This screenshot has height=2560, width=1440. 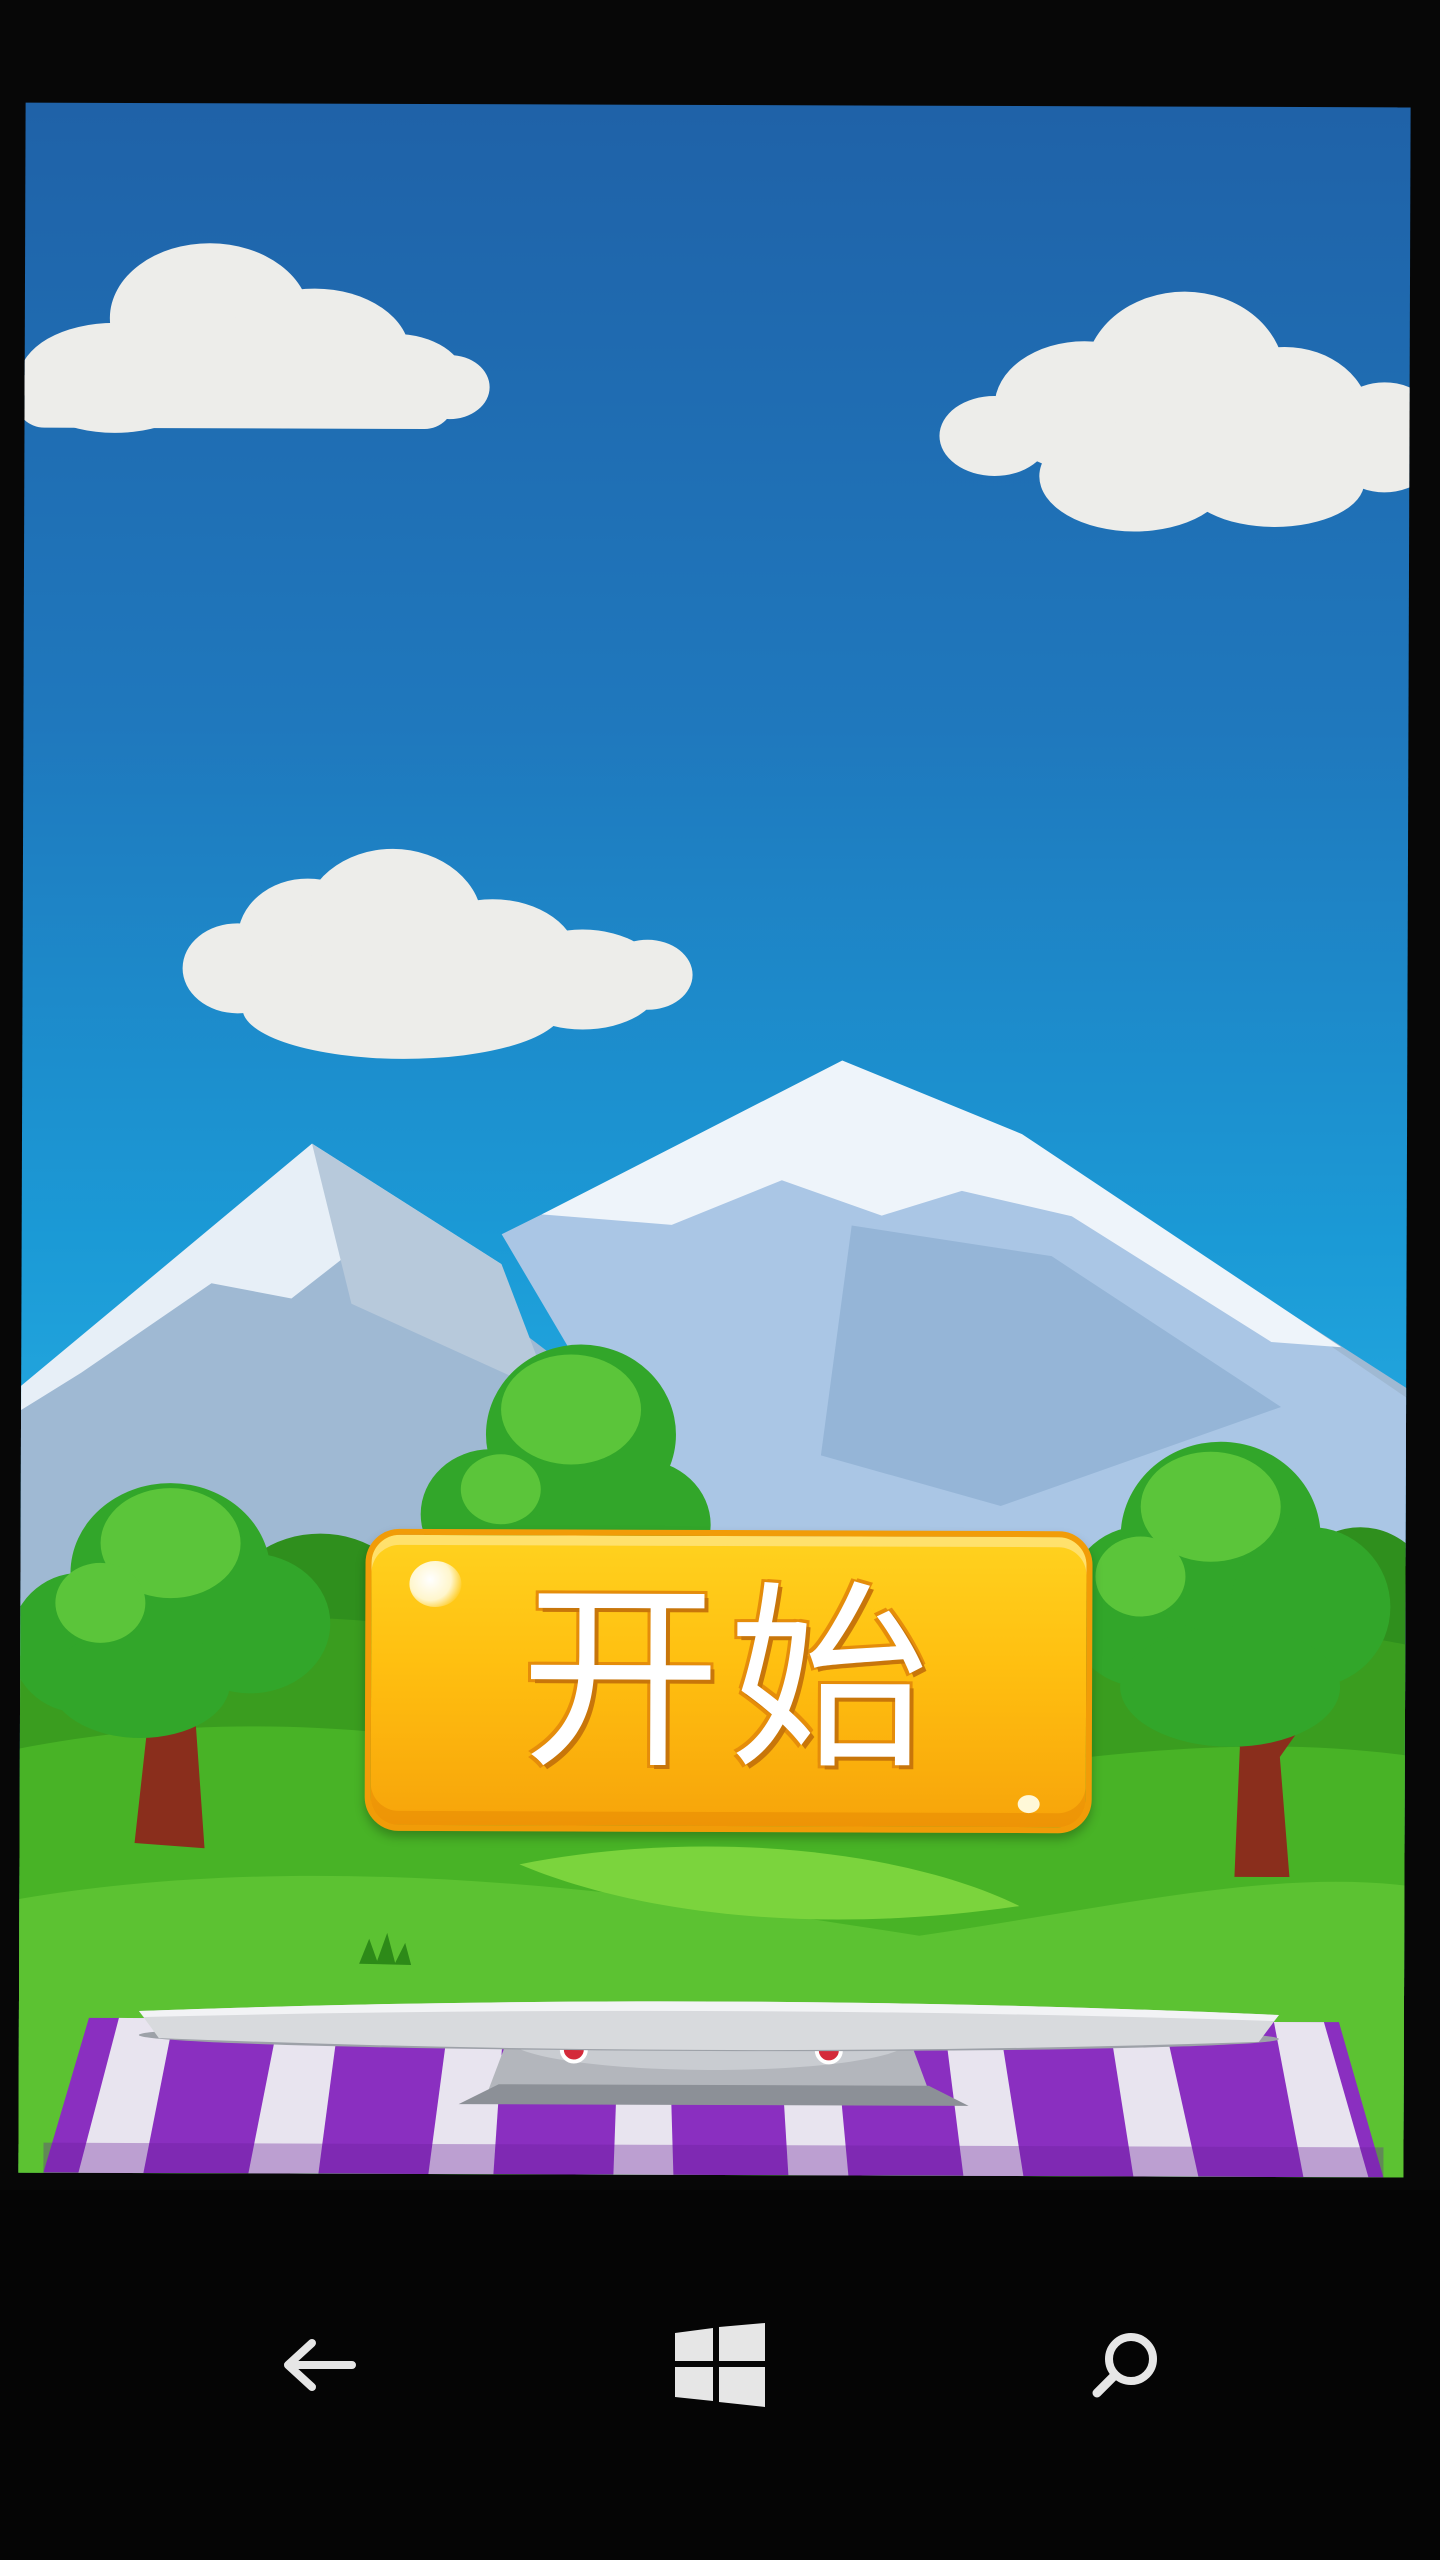 I want to click on cloud-middle, so click(x=437, y=953).